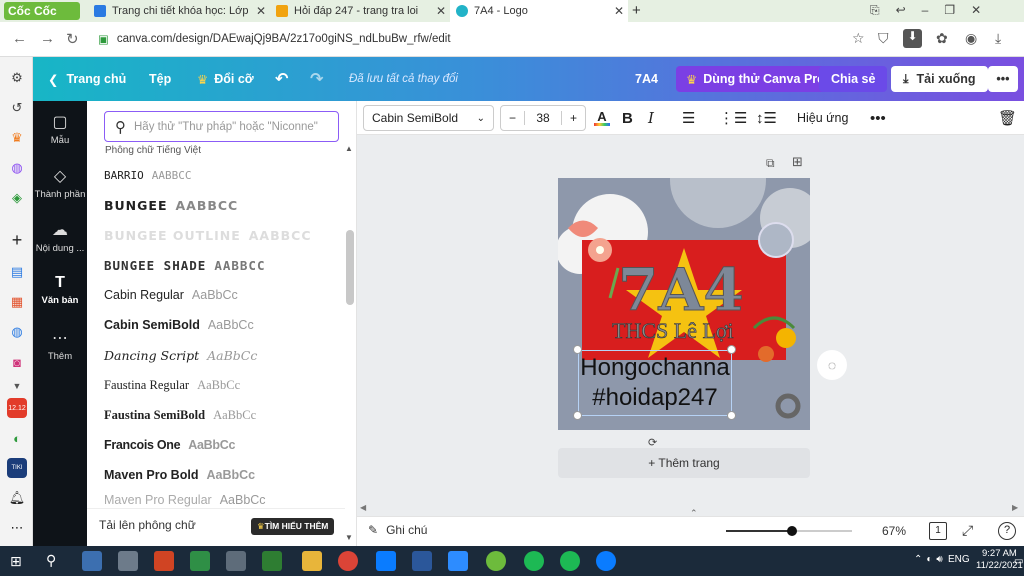 This screenshot has width=1024, height=576. What do you see at coordinates (148, 175) in the screenshot?
I see `font-item: BARRIO AABBCC` at bounding box center [148, 175].